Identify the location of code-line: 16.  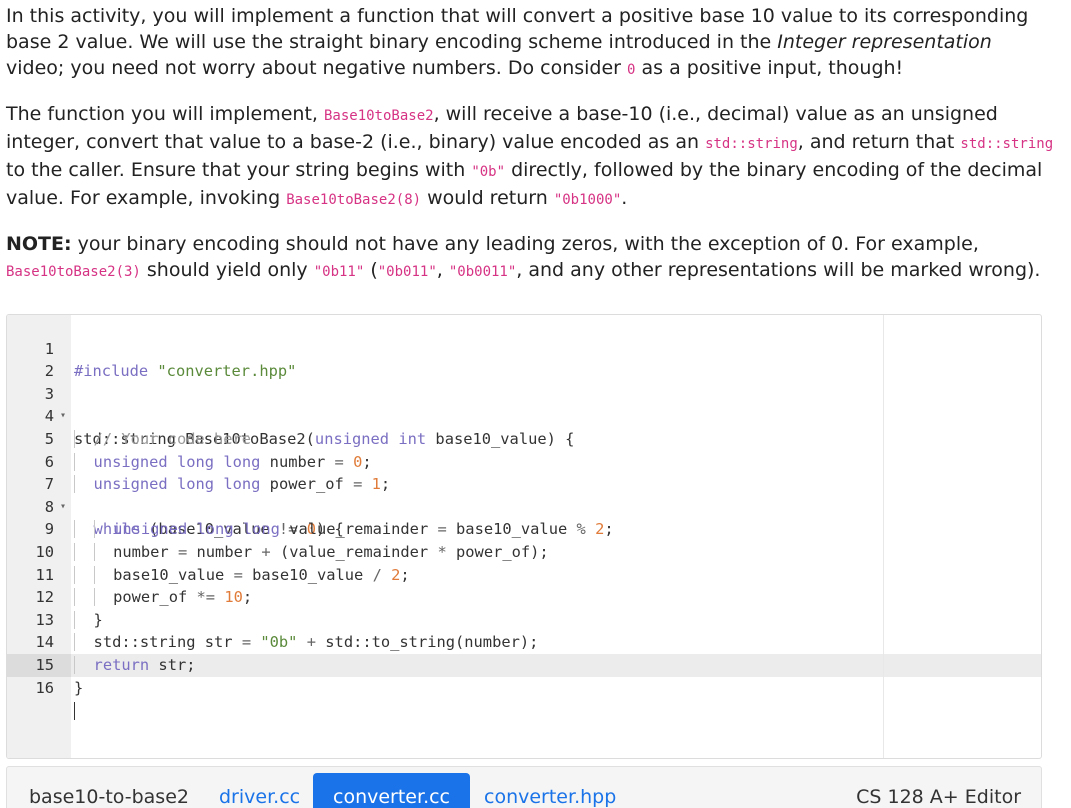
(524, 665).